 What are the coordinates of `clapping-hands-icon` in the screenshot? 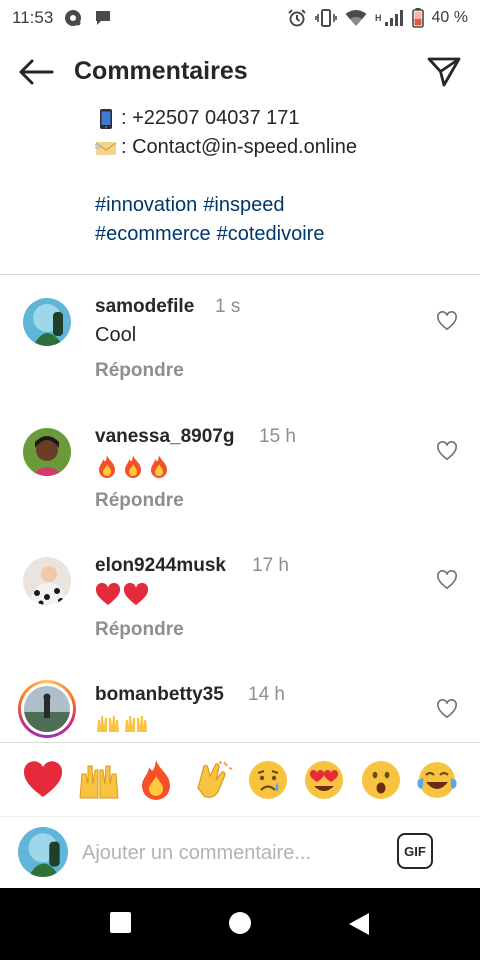 It's located at (215, 779).